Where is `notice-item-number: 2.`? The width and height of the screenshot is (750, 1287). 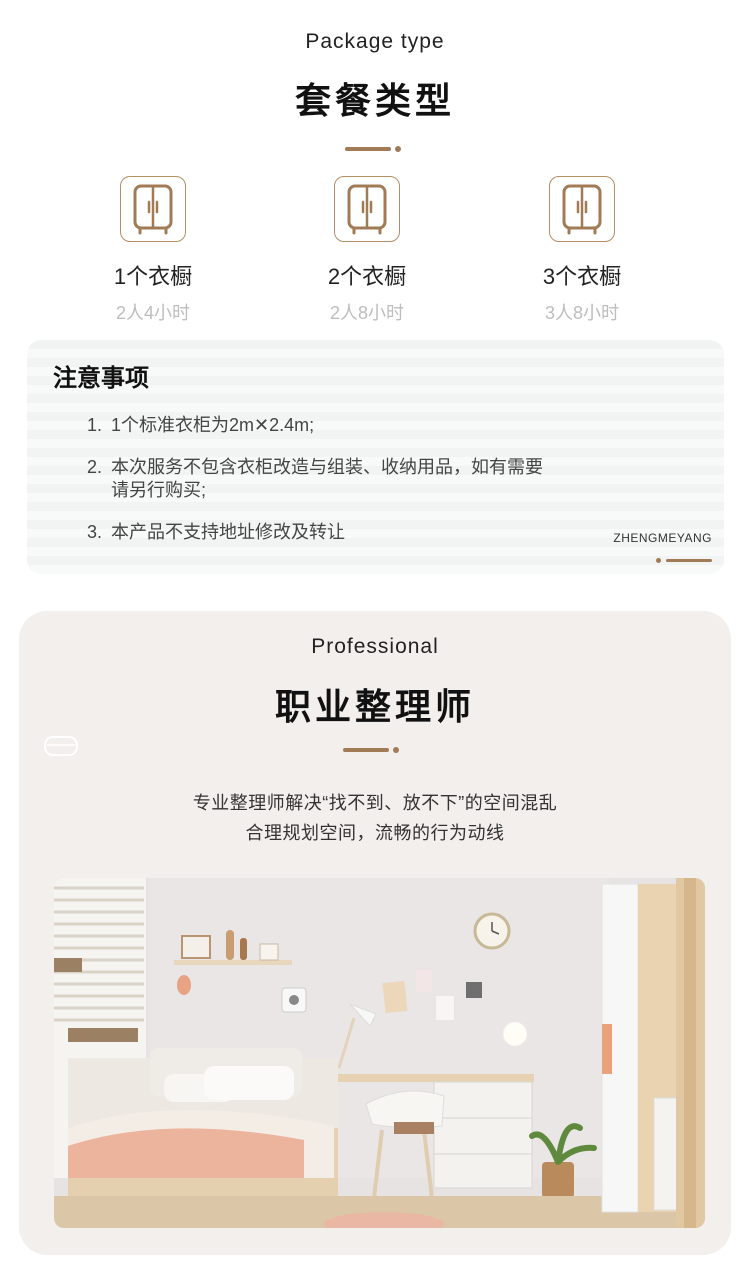
notice-item-number: 2. is located at coordinates (95, 467).